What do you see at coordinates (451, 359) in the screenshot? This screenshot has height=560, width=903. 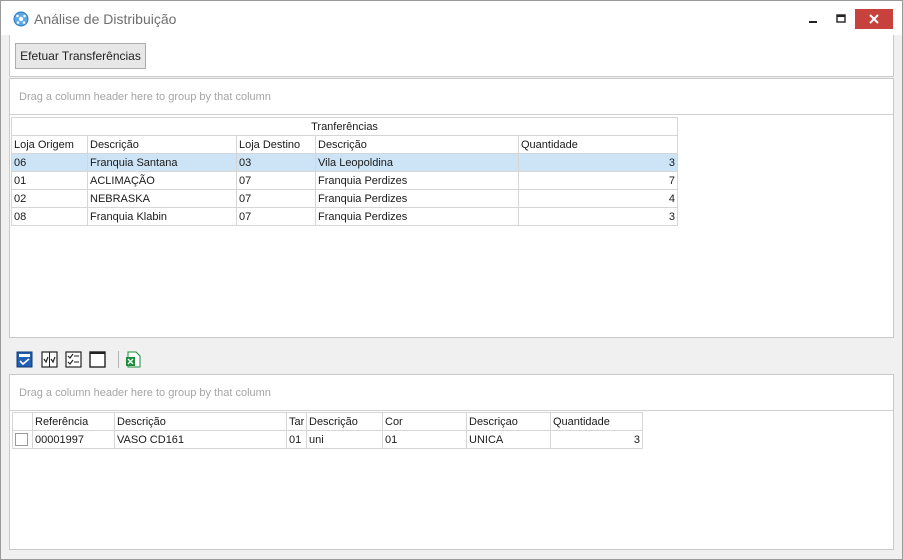 I see `grid-tools-toolbar` at bounding box center [451, 359].